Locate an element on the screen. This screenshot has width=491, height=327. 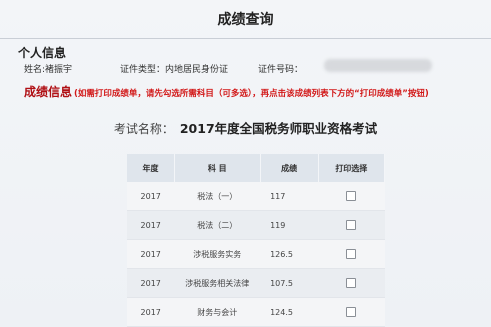
row-subject: 税法（二） is located at coordinates (217, 225).